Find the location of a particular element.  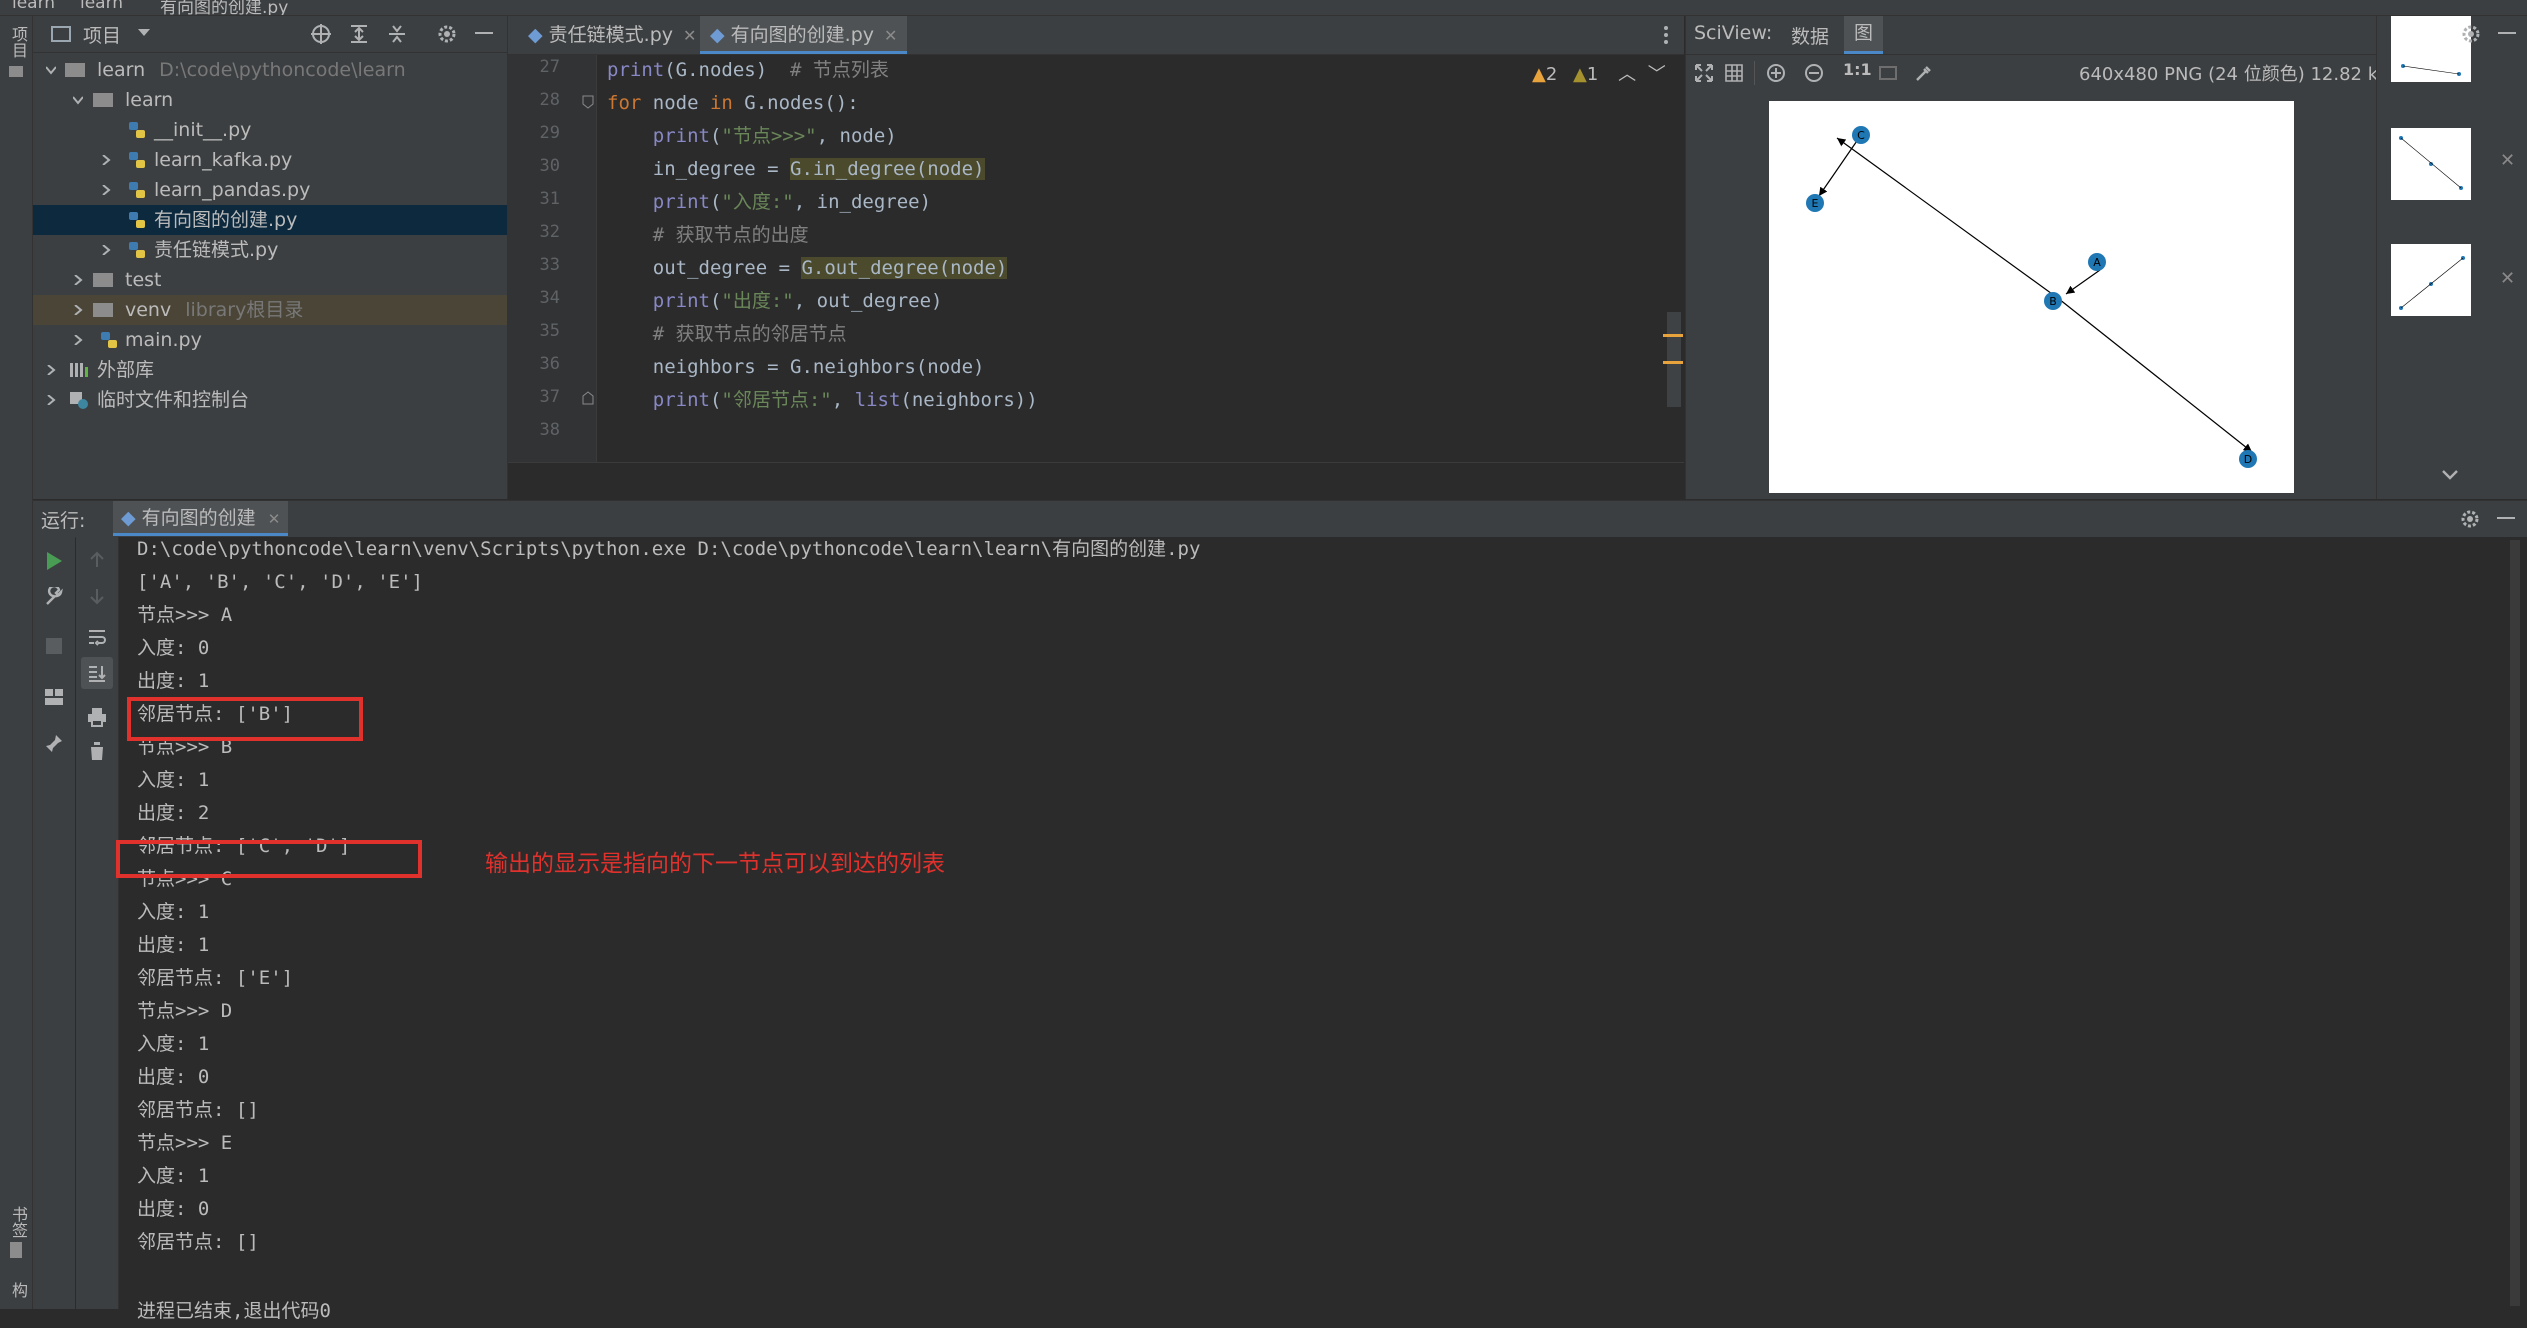

plot-image: C E A B D is located at coordinates (2031, 297).